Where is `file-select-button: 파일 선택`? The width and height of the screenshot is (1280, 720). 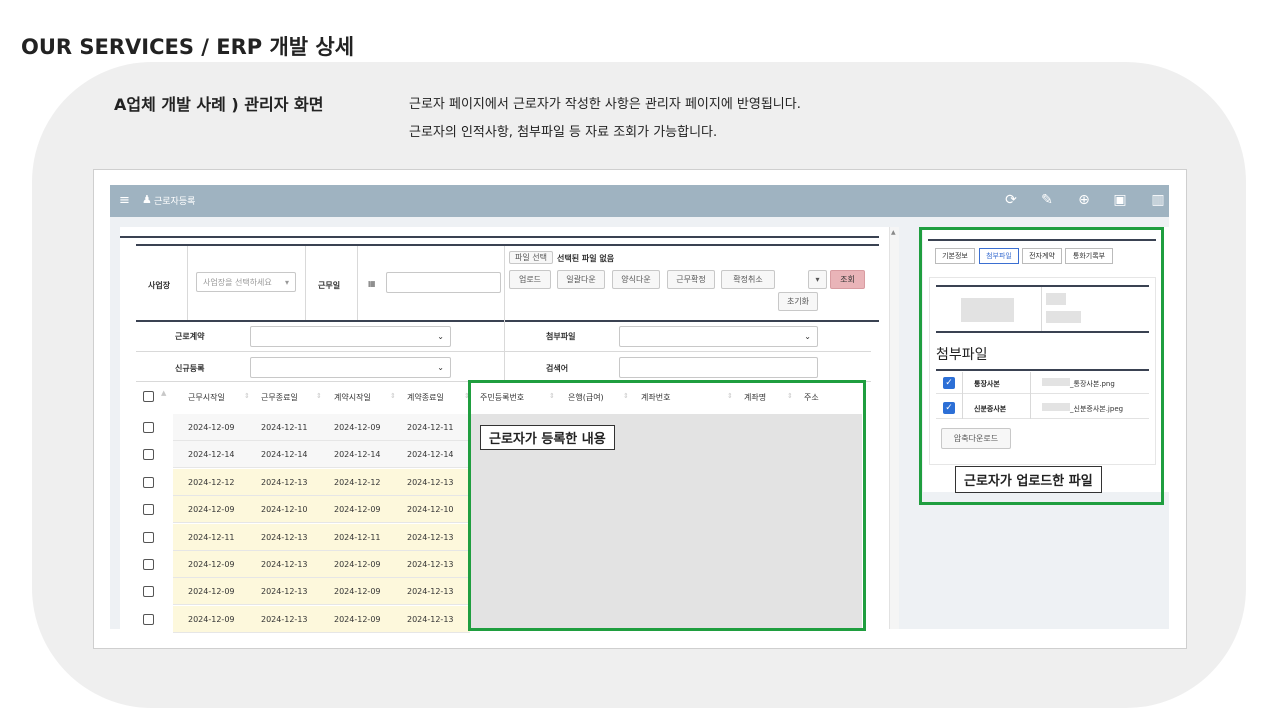
file-select-button: 파일 선택 is located at coordinates (531, 257).